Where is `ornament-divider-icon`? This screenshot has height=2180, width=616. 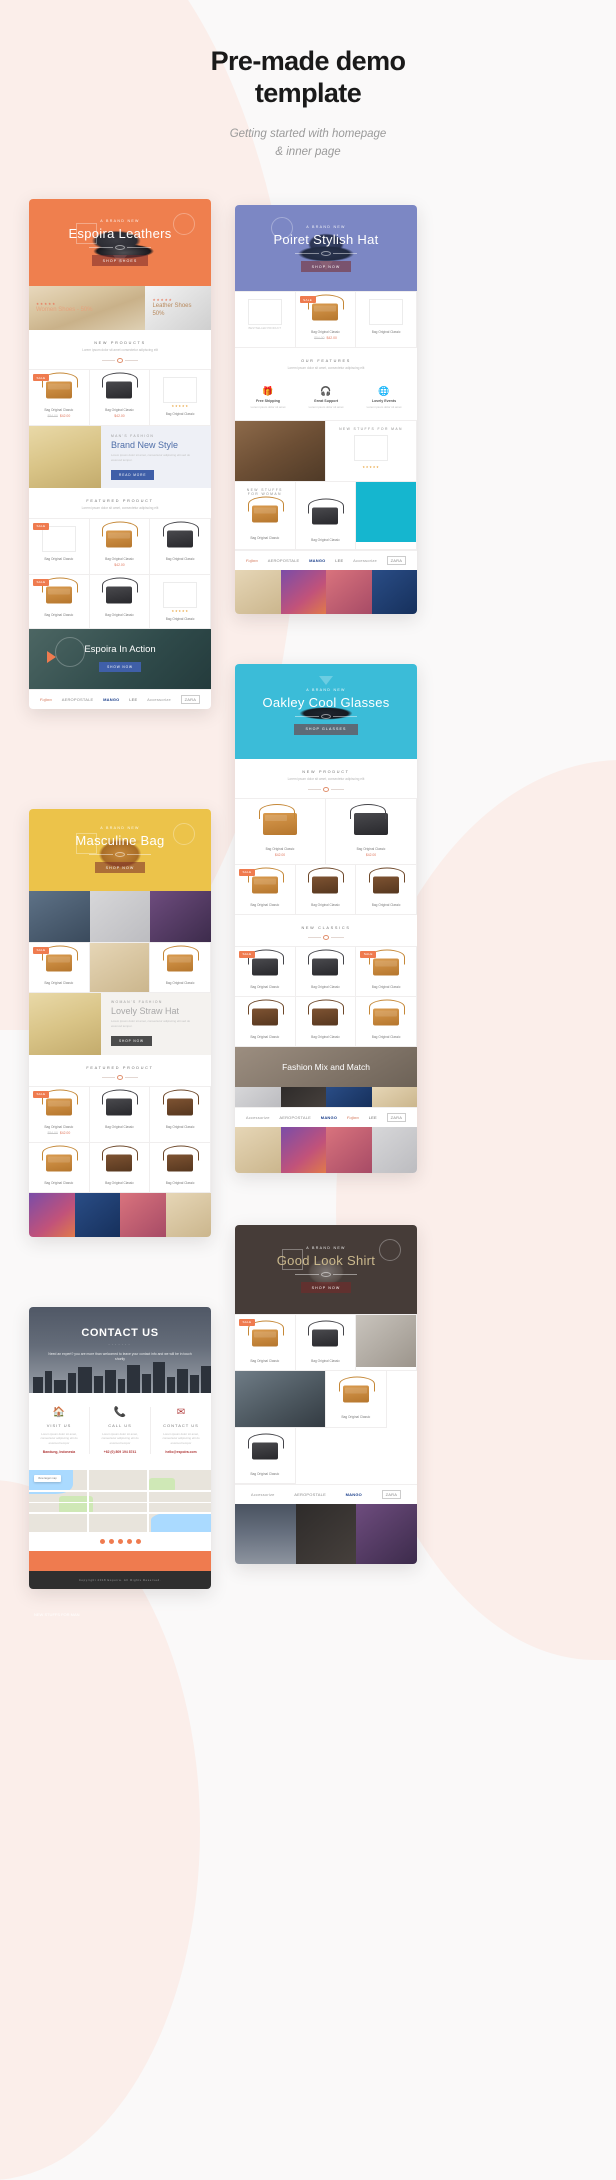
ornament-divider-icon is located at coordinates (120, 855).